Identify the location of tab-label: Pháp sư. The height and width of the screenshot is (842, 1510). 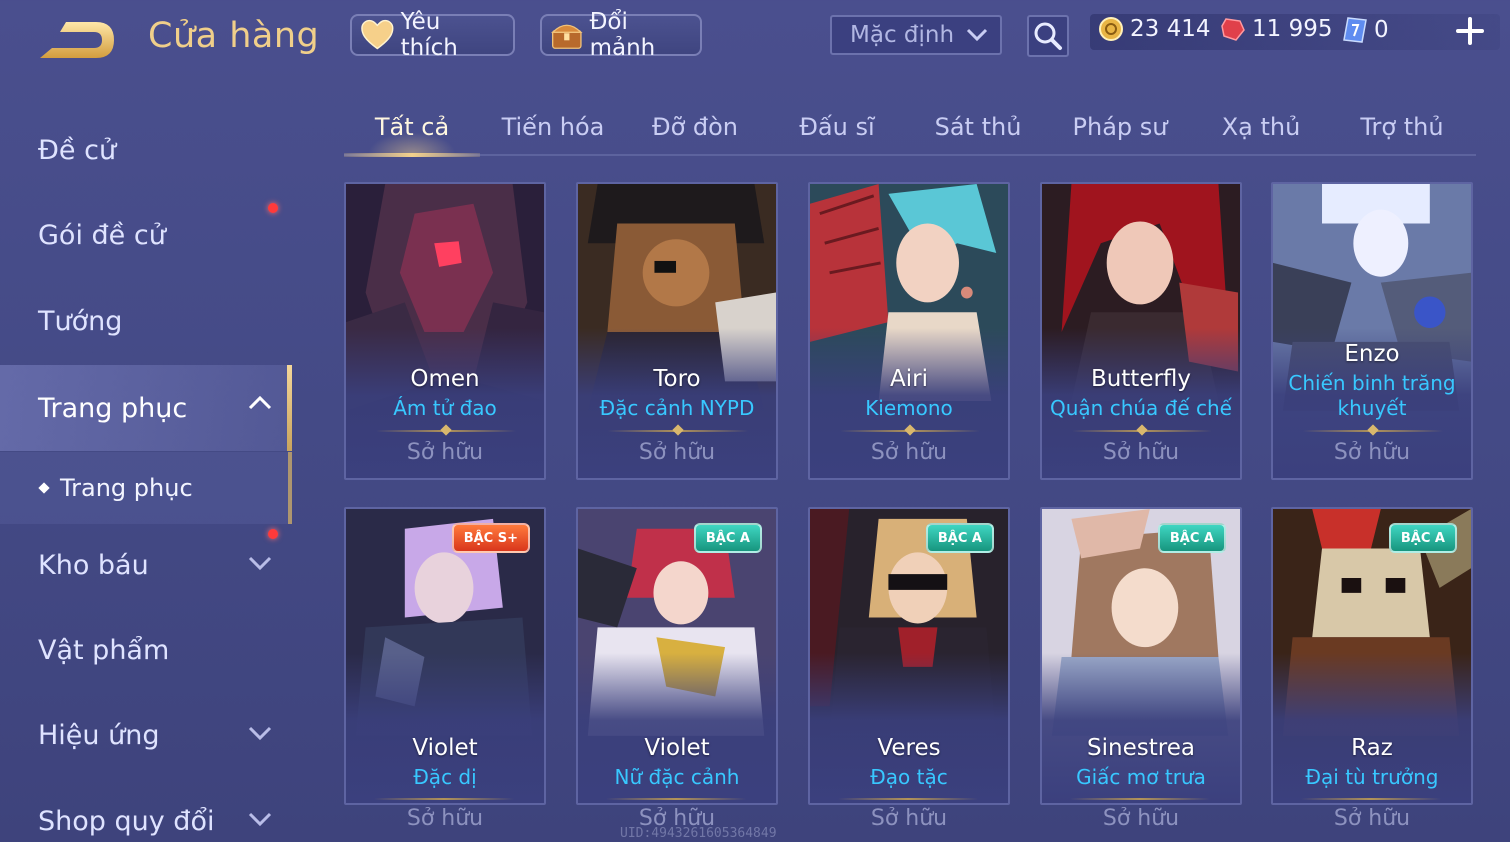
(1120, 127).